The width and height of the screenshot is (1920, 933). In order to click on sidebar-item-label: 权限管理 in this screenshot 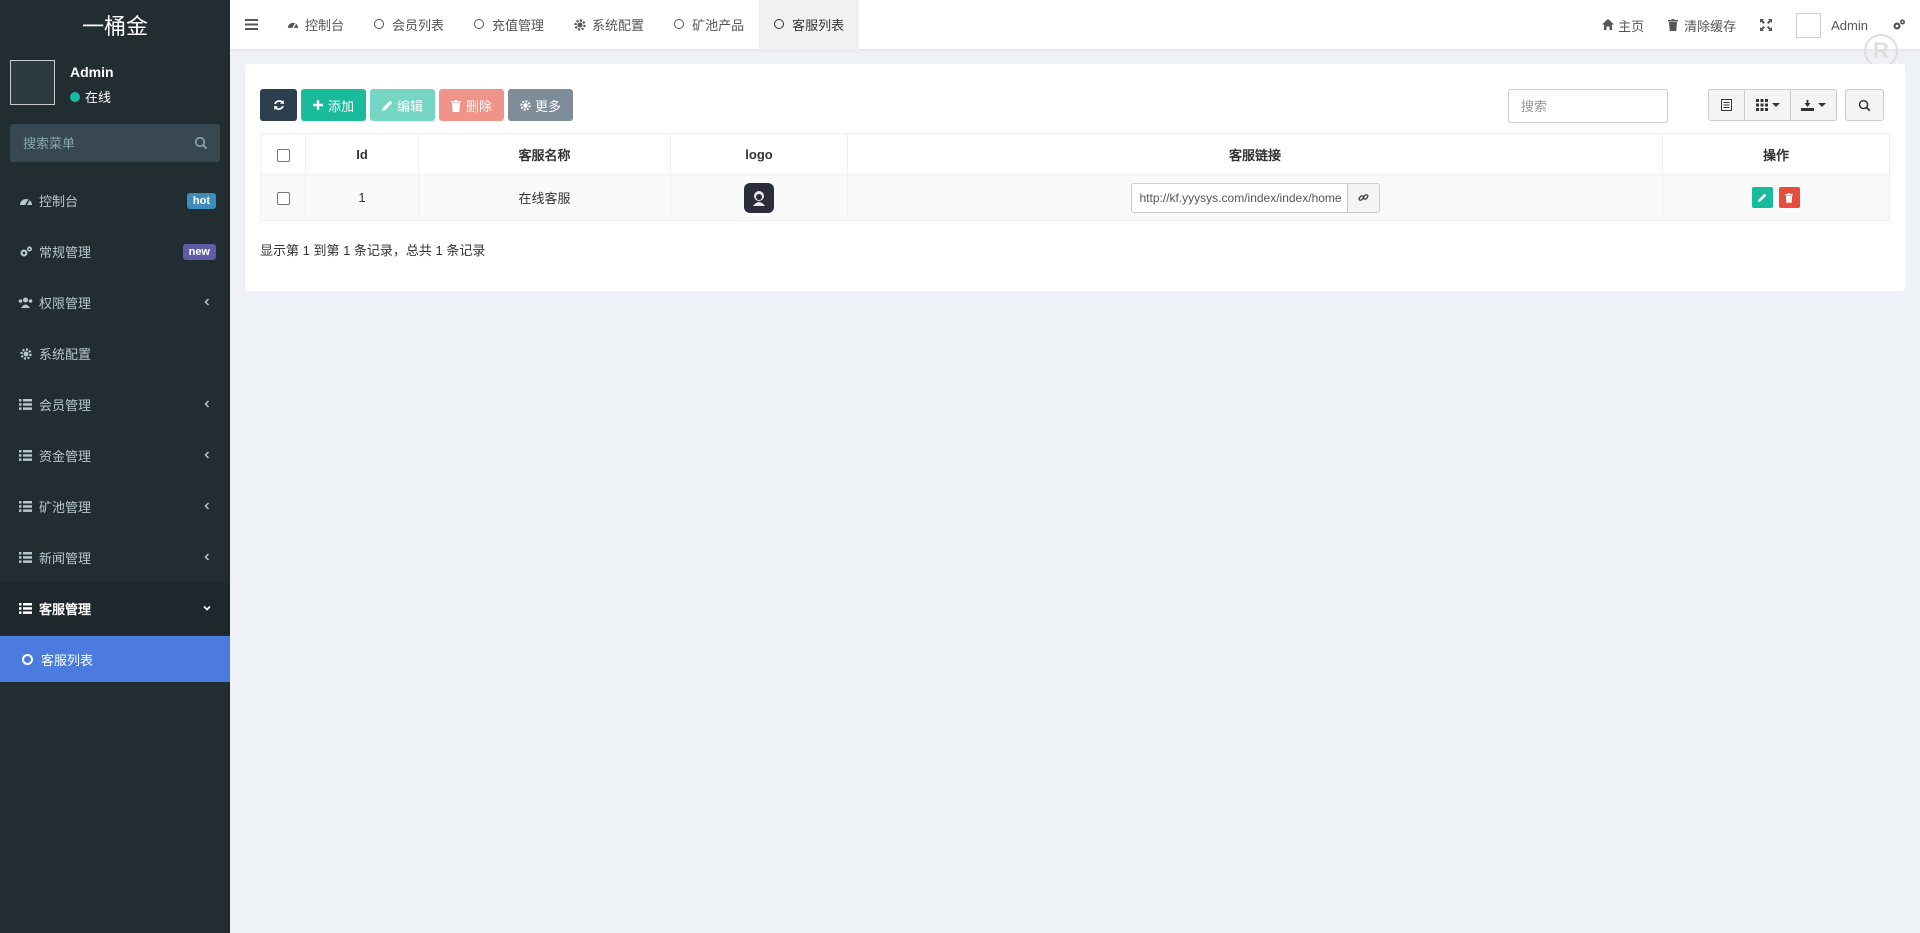, I will do `click(65, 303)`.